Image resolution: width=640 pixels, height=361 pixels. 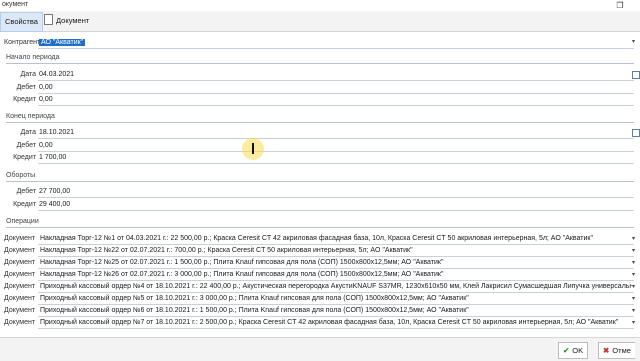 What do you see at coordinates (24, 204) in the screenshot?
I see `turnover-credit-label: Кредит` at bounding box center [24, 204].